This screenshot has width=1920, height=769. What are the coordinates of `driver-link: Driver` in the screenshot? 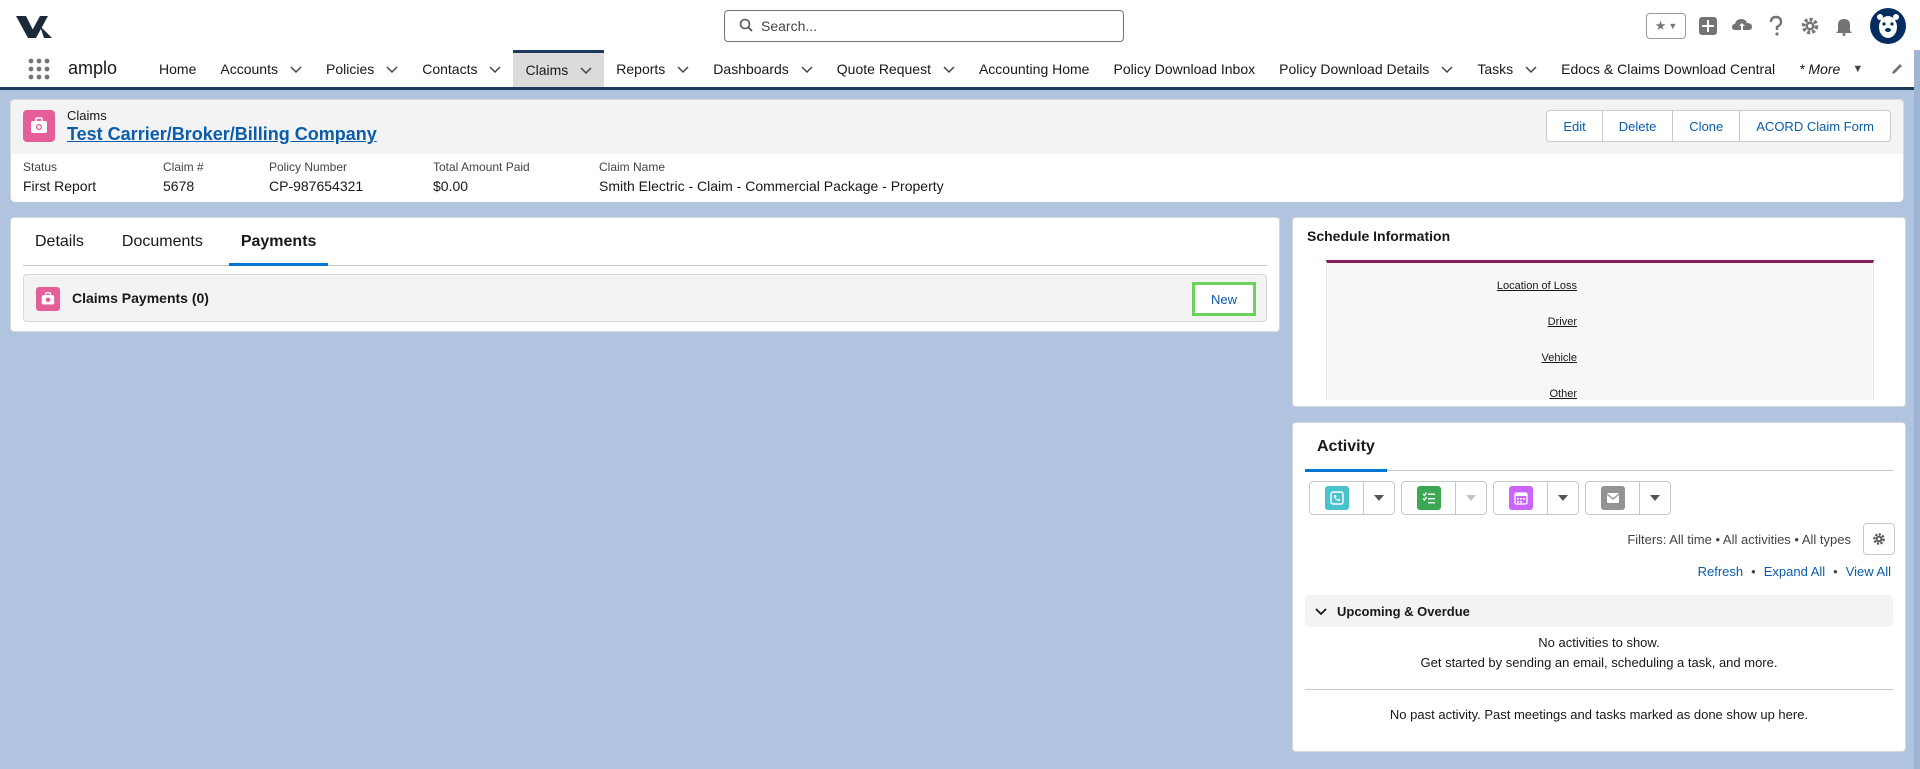 It's located at (1562, 322).